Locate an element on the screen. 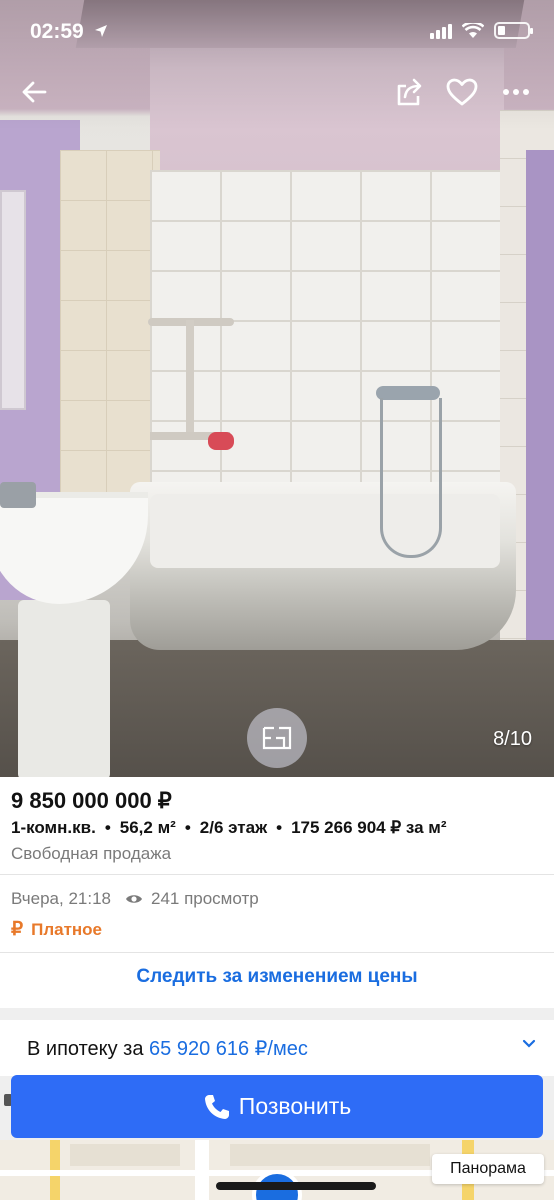 This screenshot has height=1200, width=554. signal-icon is located at coordinates (441, 31).